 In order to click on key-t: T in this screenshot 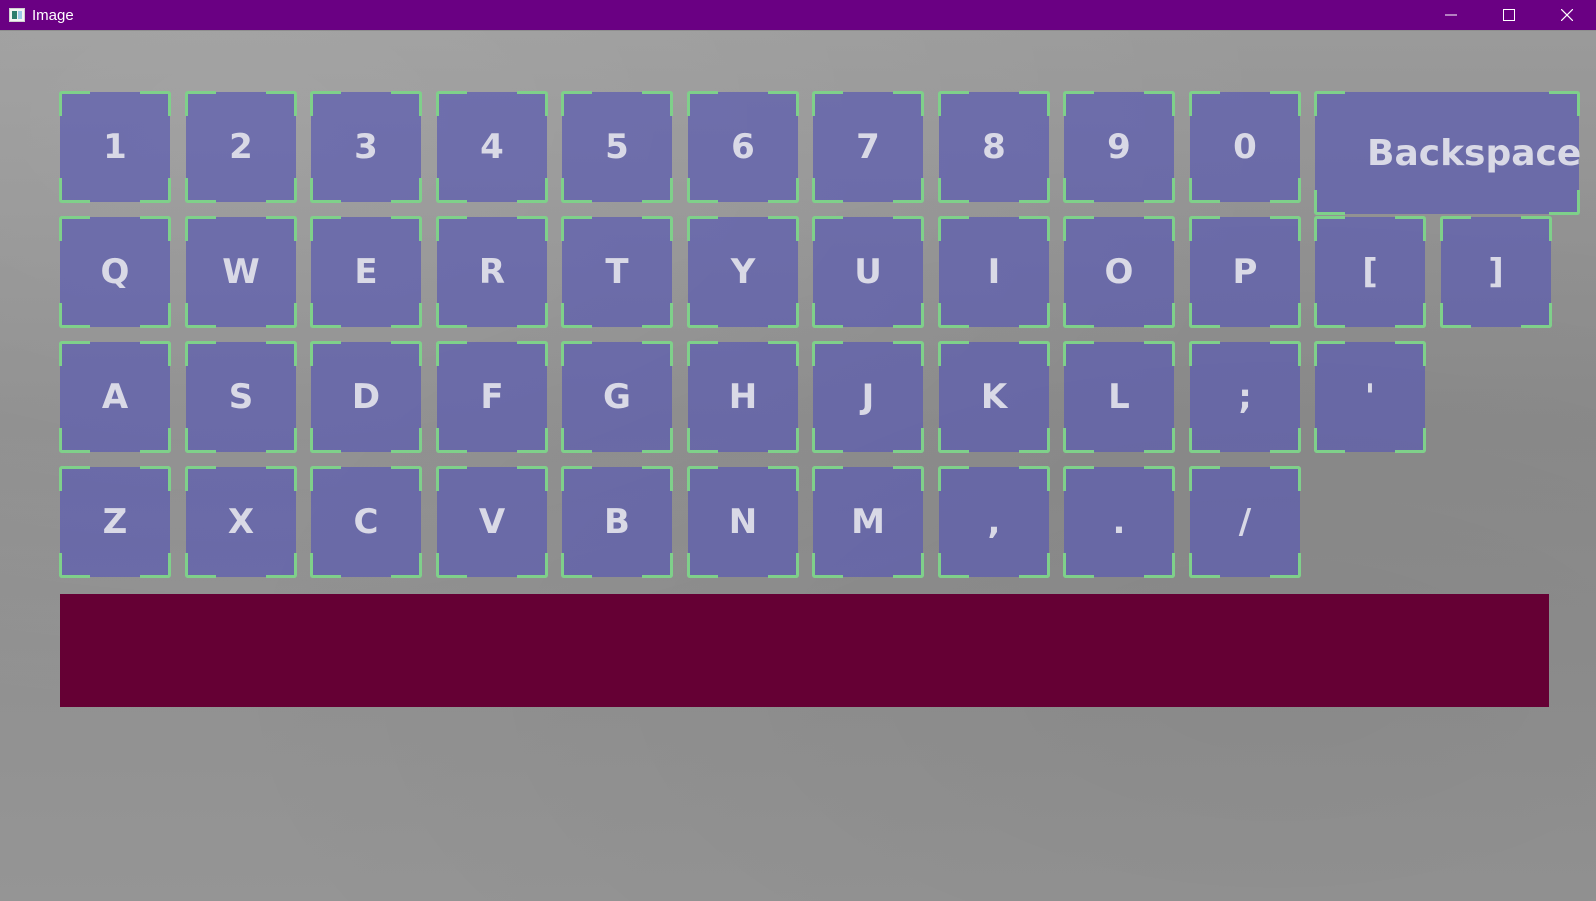, I will do `click(617, 272)`.